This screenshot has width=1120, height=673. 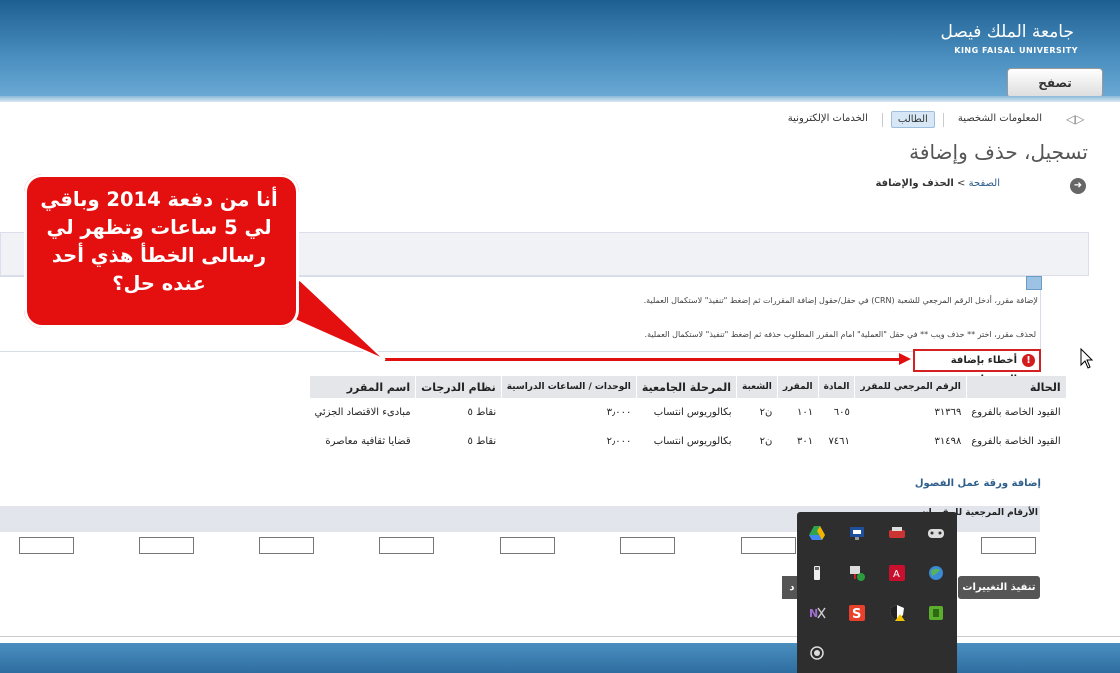 What do you see at coordinates (1016, 50) in the screenshot?
I see `university-name-en: KING FAISAL UNIVERSITY` at bounding box center [1016, 50].